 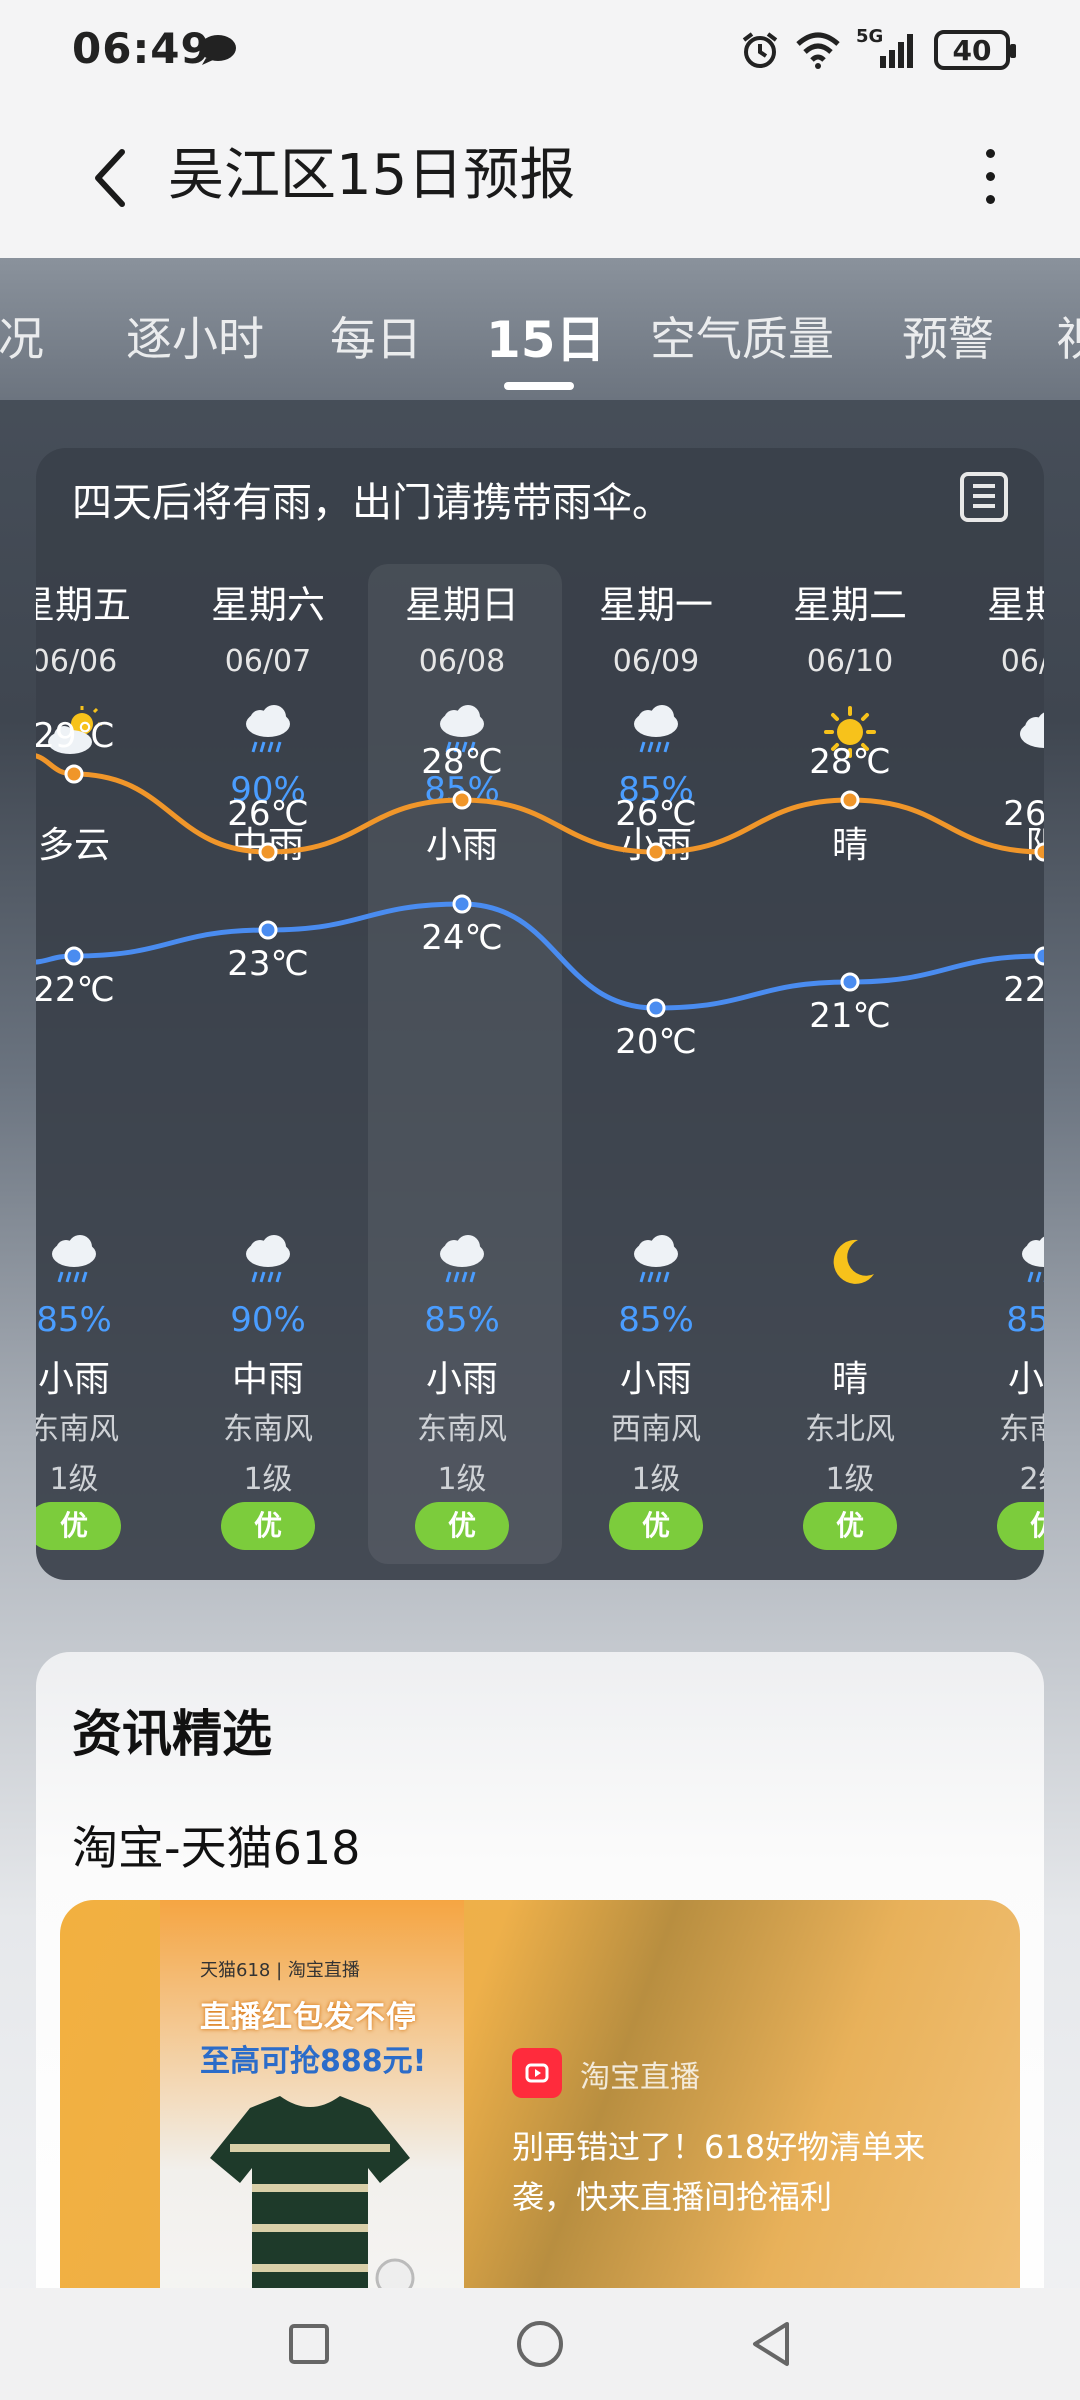 What do you see at coordinates (312, 2126) in the screenshot?
I see `ad-image: 天猫618 | 淘宝直播 直播红包发不停 至高可抢888元!` at bounding box center [312, 2126].